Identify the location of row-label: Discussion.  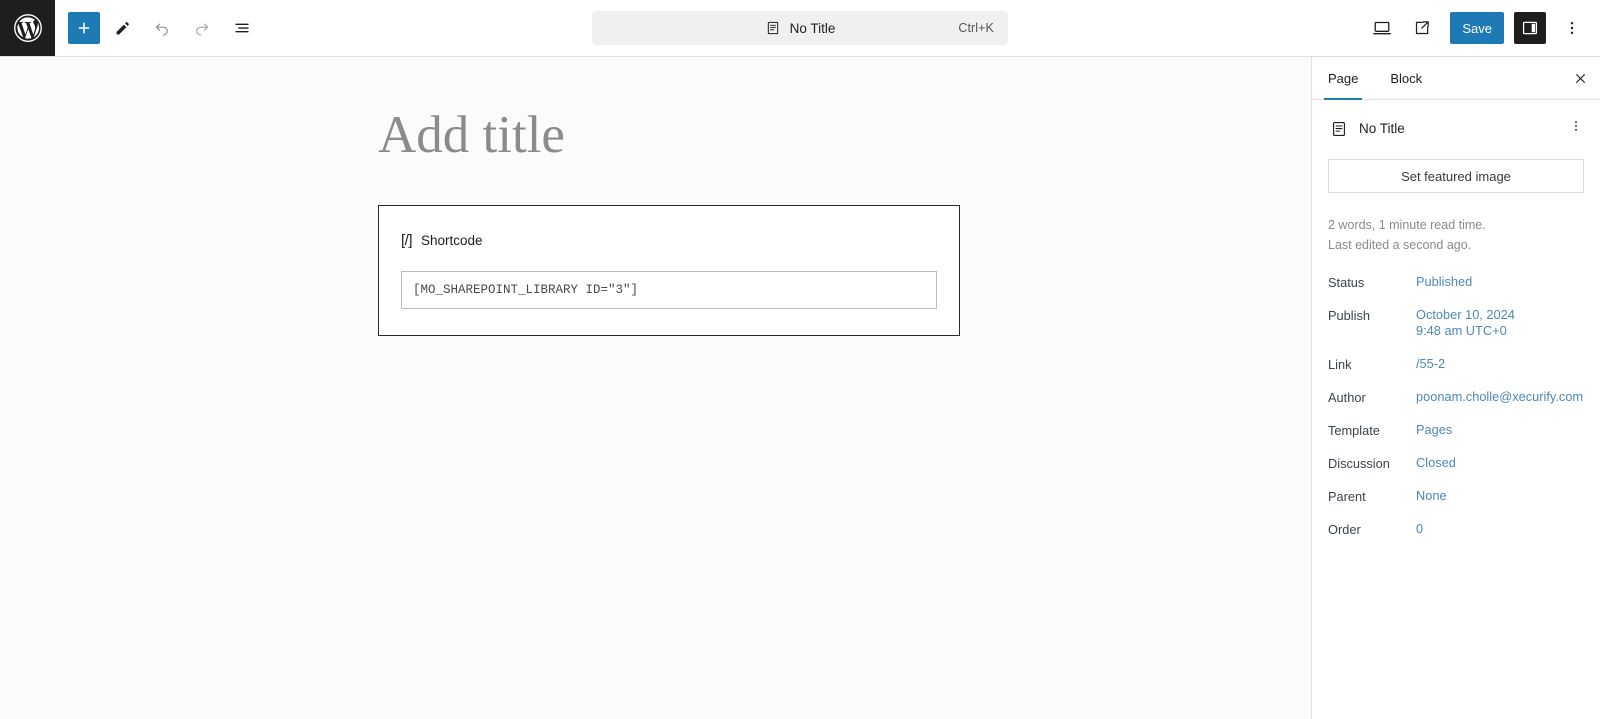
(1359, 463).